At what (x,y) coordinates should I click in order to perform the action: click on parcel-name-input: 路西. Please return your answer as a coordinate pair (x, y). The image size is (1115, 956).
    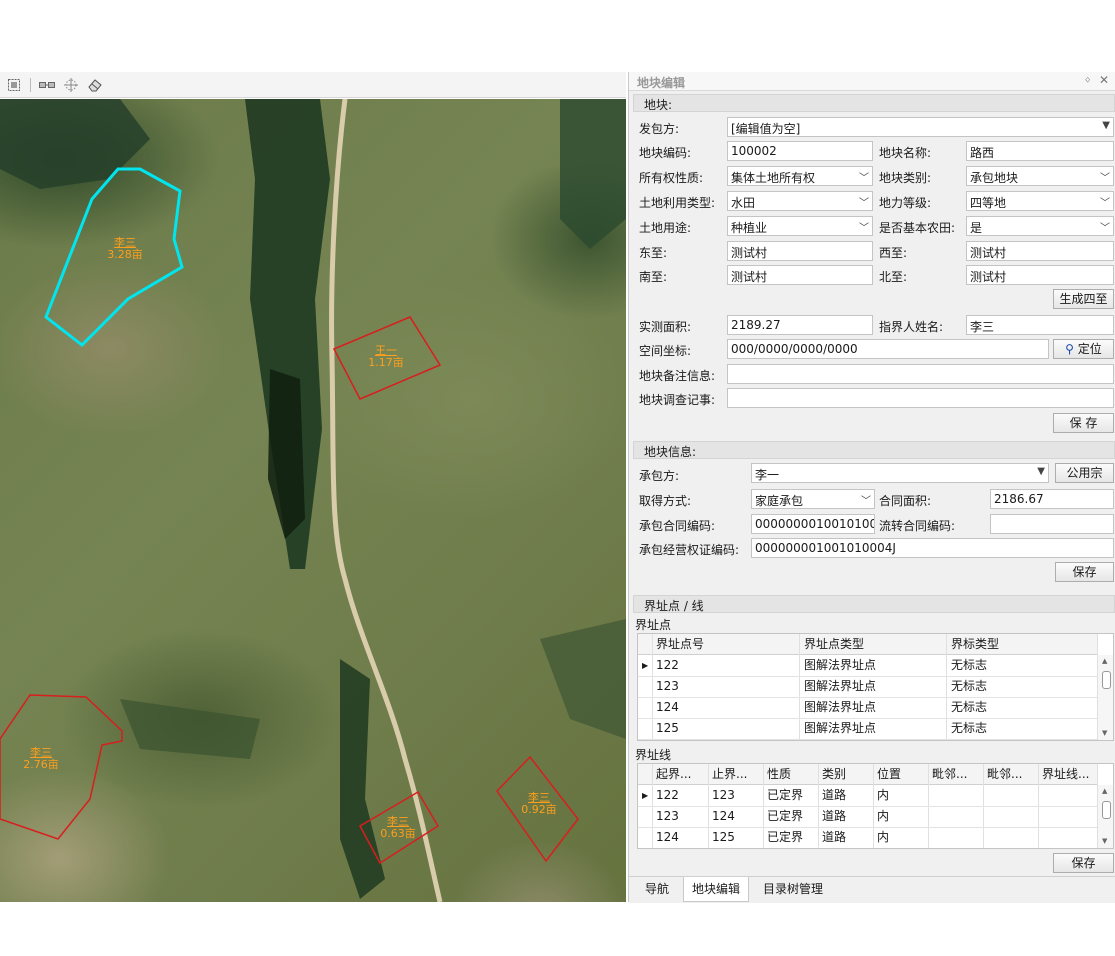
    Looking at the image, I should click on (1040, 151).